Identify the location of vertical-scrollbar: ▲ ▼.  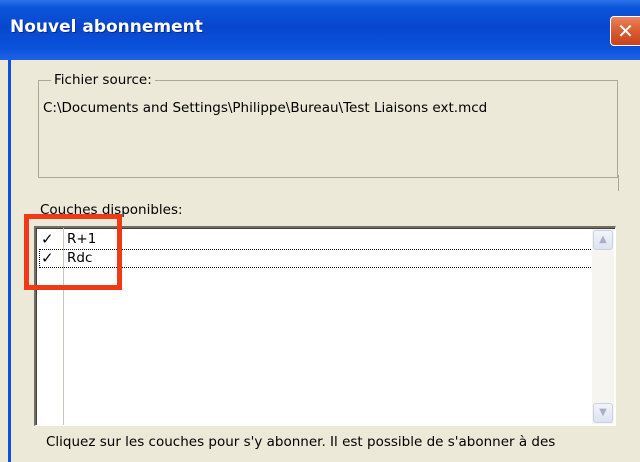
(603, 326).